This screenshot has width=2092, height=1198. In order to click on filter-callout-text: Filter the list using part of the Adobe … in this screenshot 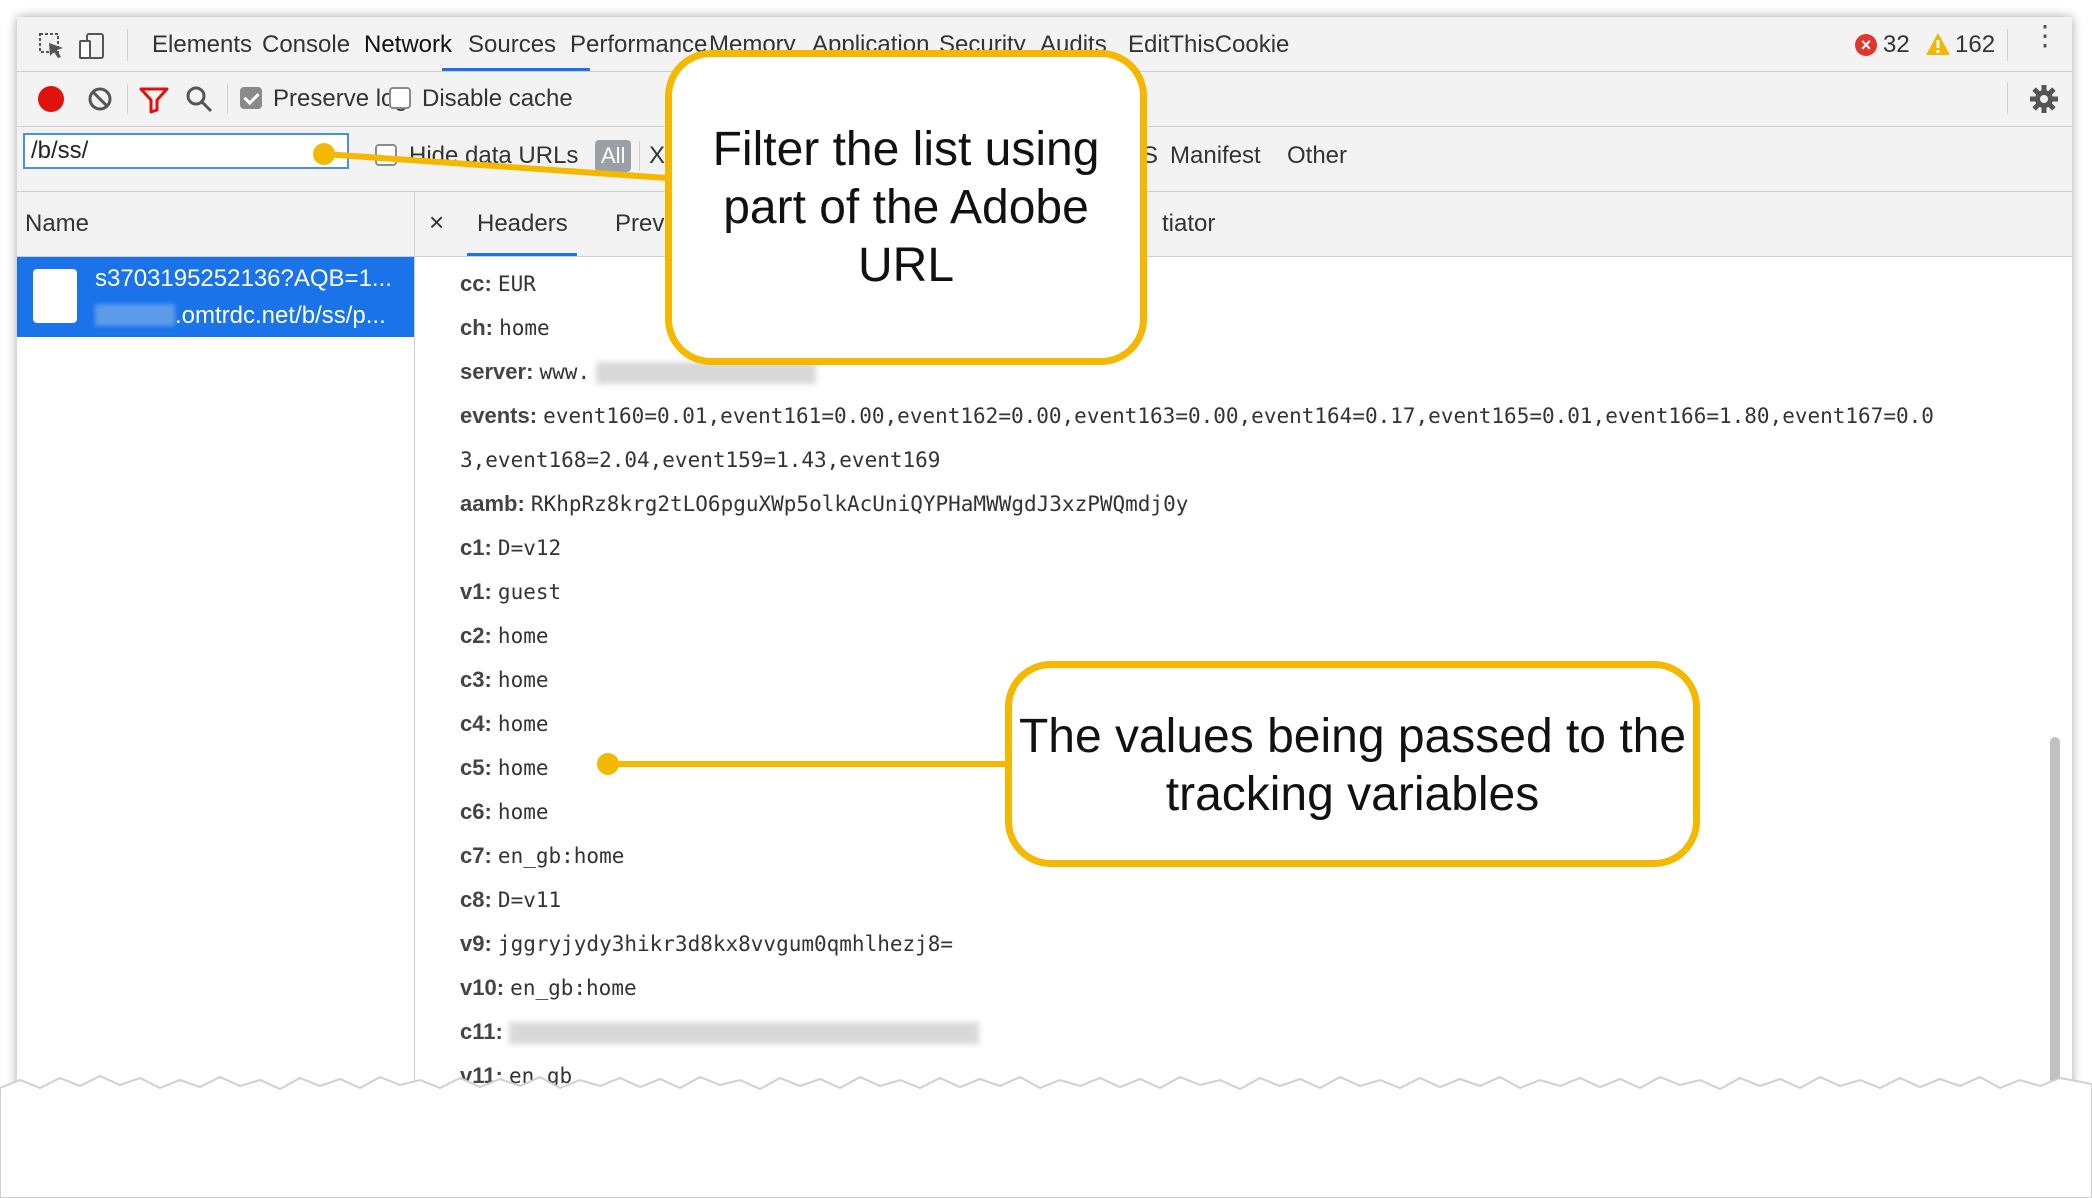, I will do `click(906, 207)`.